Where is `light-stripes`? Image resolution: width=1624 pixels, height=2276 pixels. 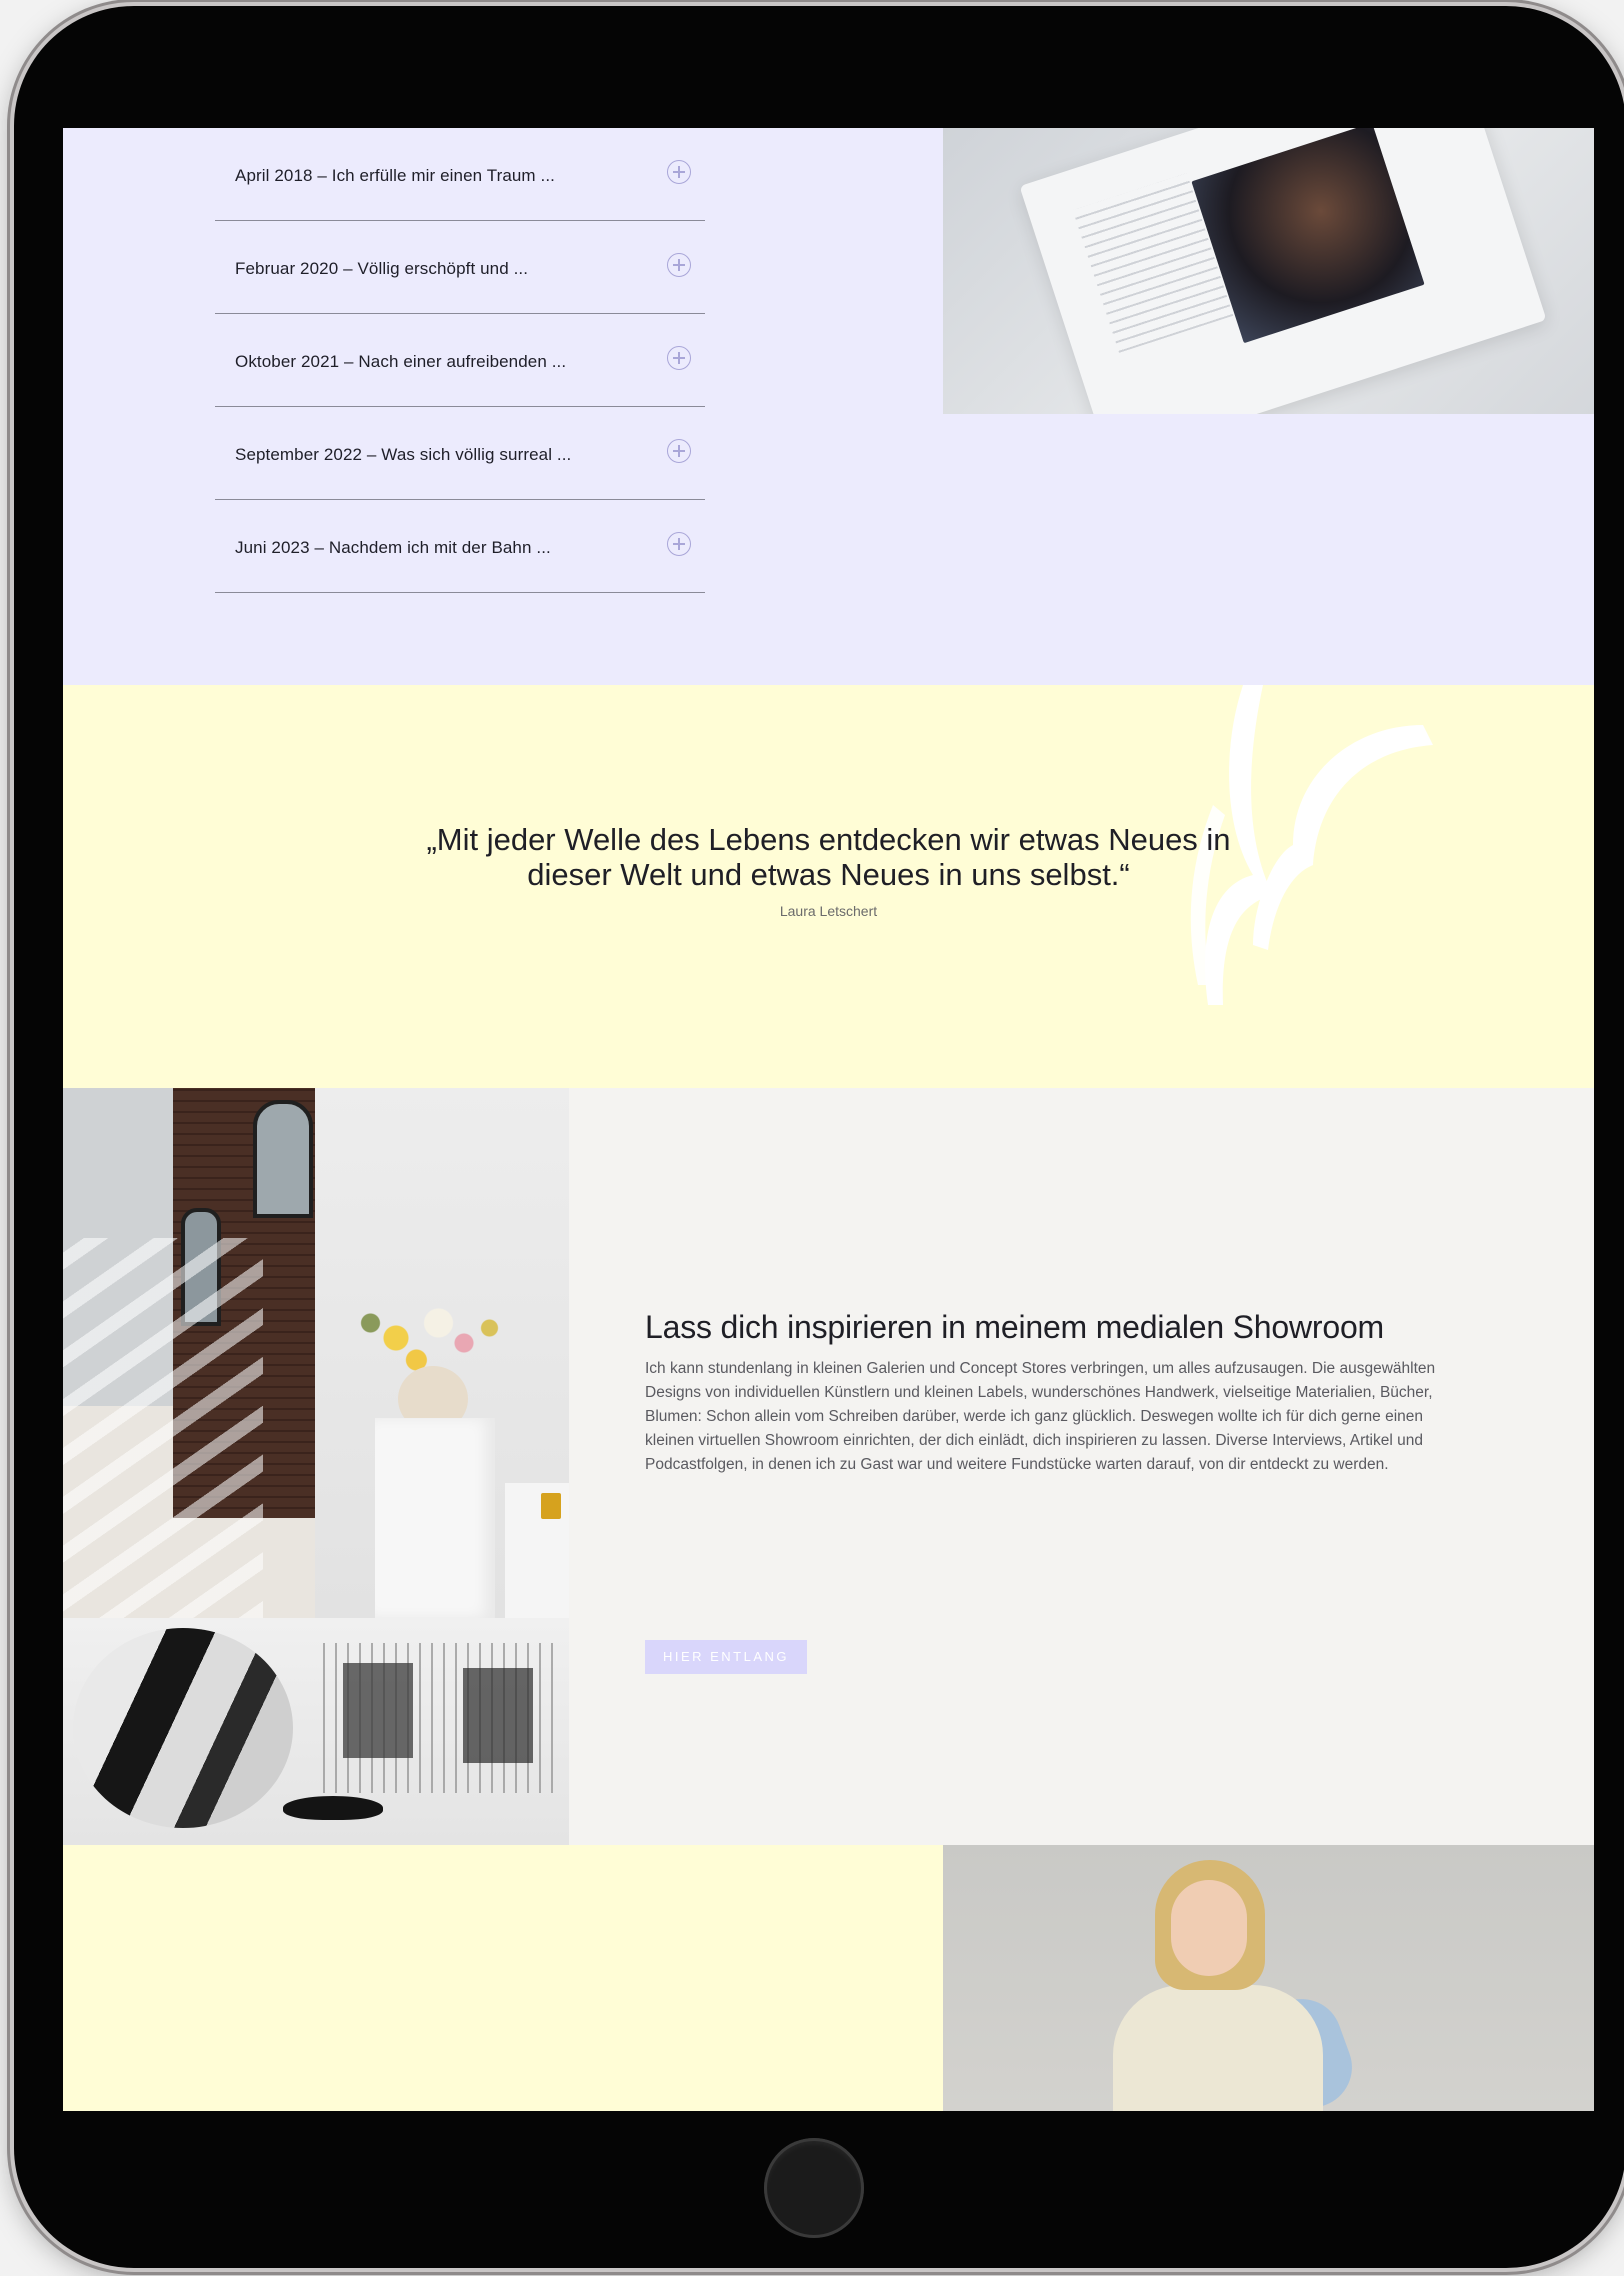 light-stripes is located at coordinates (163, 1428).